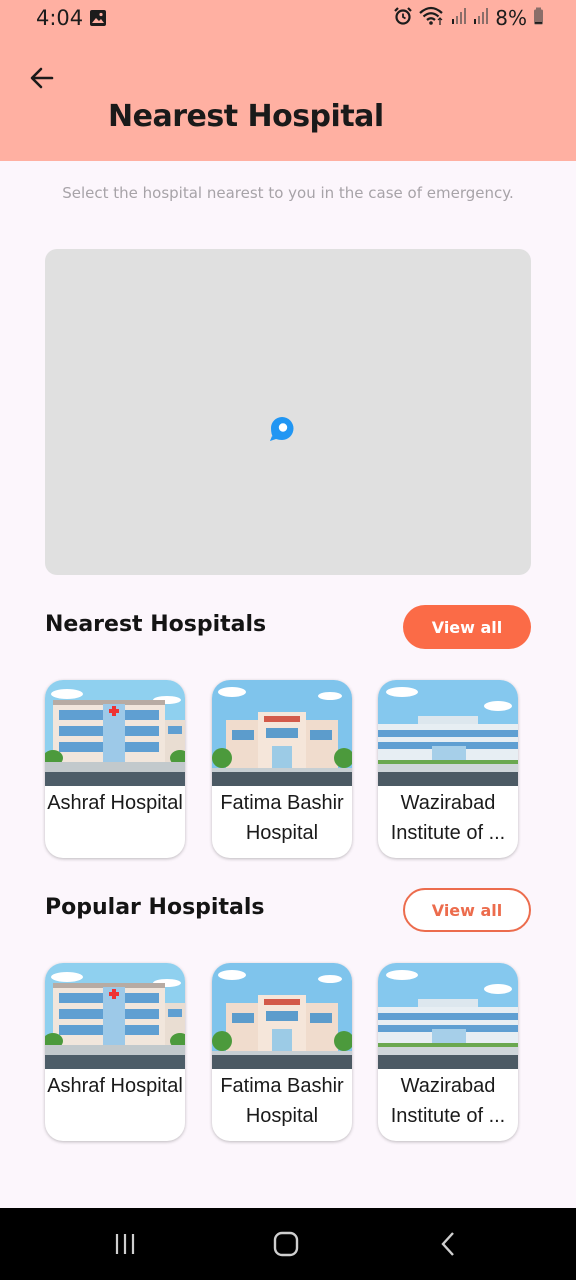 Image resolution: width=576 pixels, height=1280 pixels. I want to click on system-nav-bar, so click(288, 1244).